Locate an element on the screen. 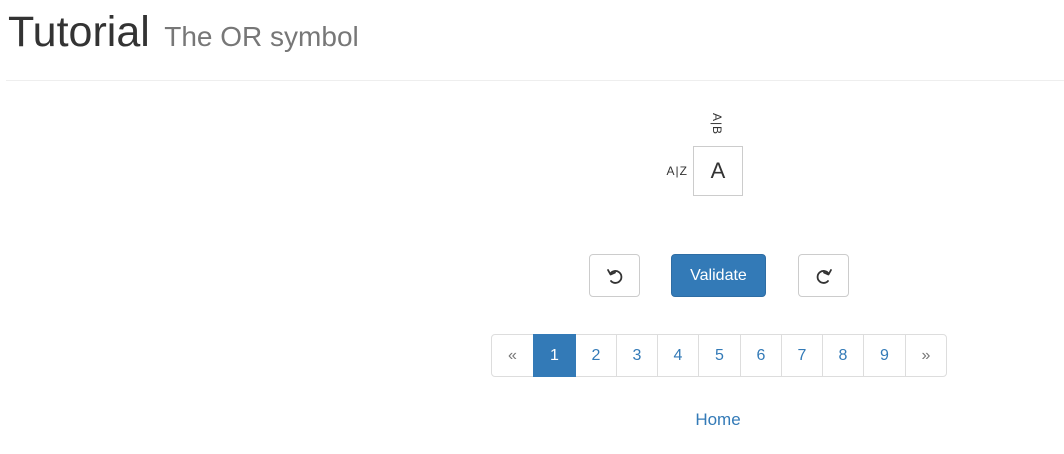 The width and height of the screenshot is (1064, 454). header-divider is located at coordinates (535, 80).